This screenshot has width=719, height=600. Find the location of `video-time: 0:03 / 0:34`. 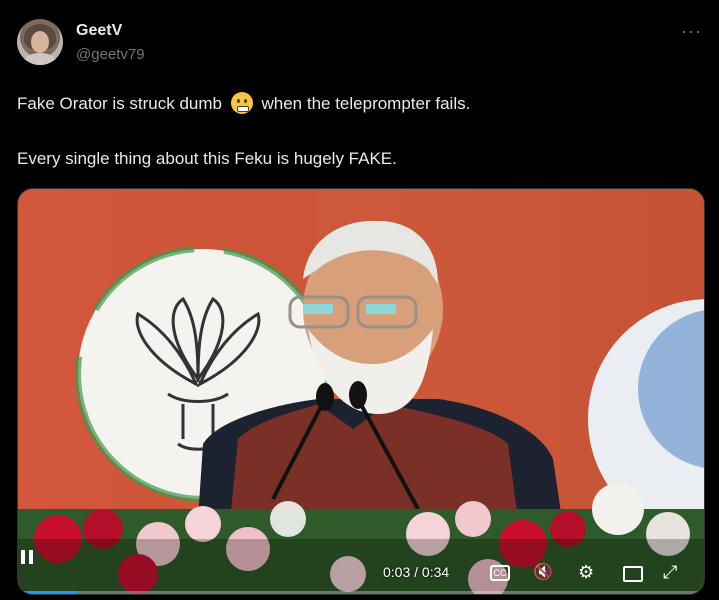

video-time: 0:03 / 0:34 is located at coordinates (416, 572).